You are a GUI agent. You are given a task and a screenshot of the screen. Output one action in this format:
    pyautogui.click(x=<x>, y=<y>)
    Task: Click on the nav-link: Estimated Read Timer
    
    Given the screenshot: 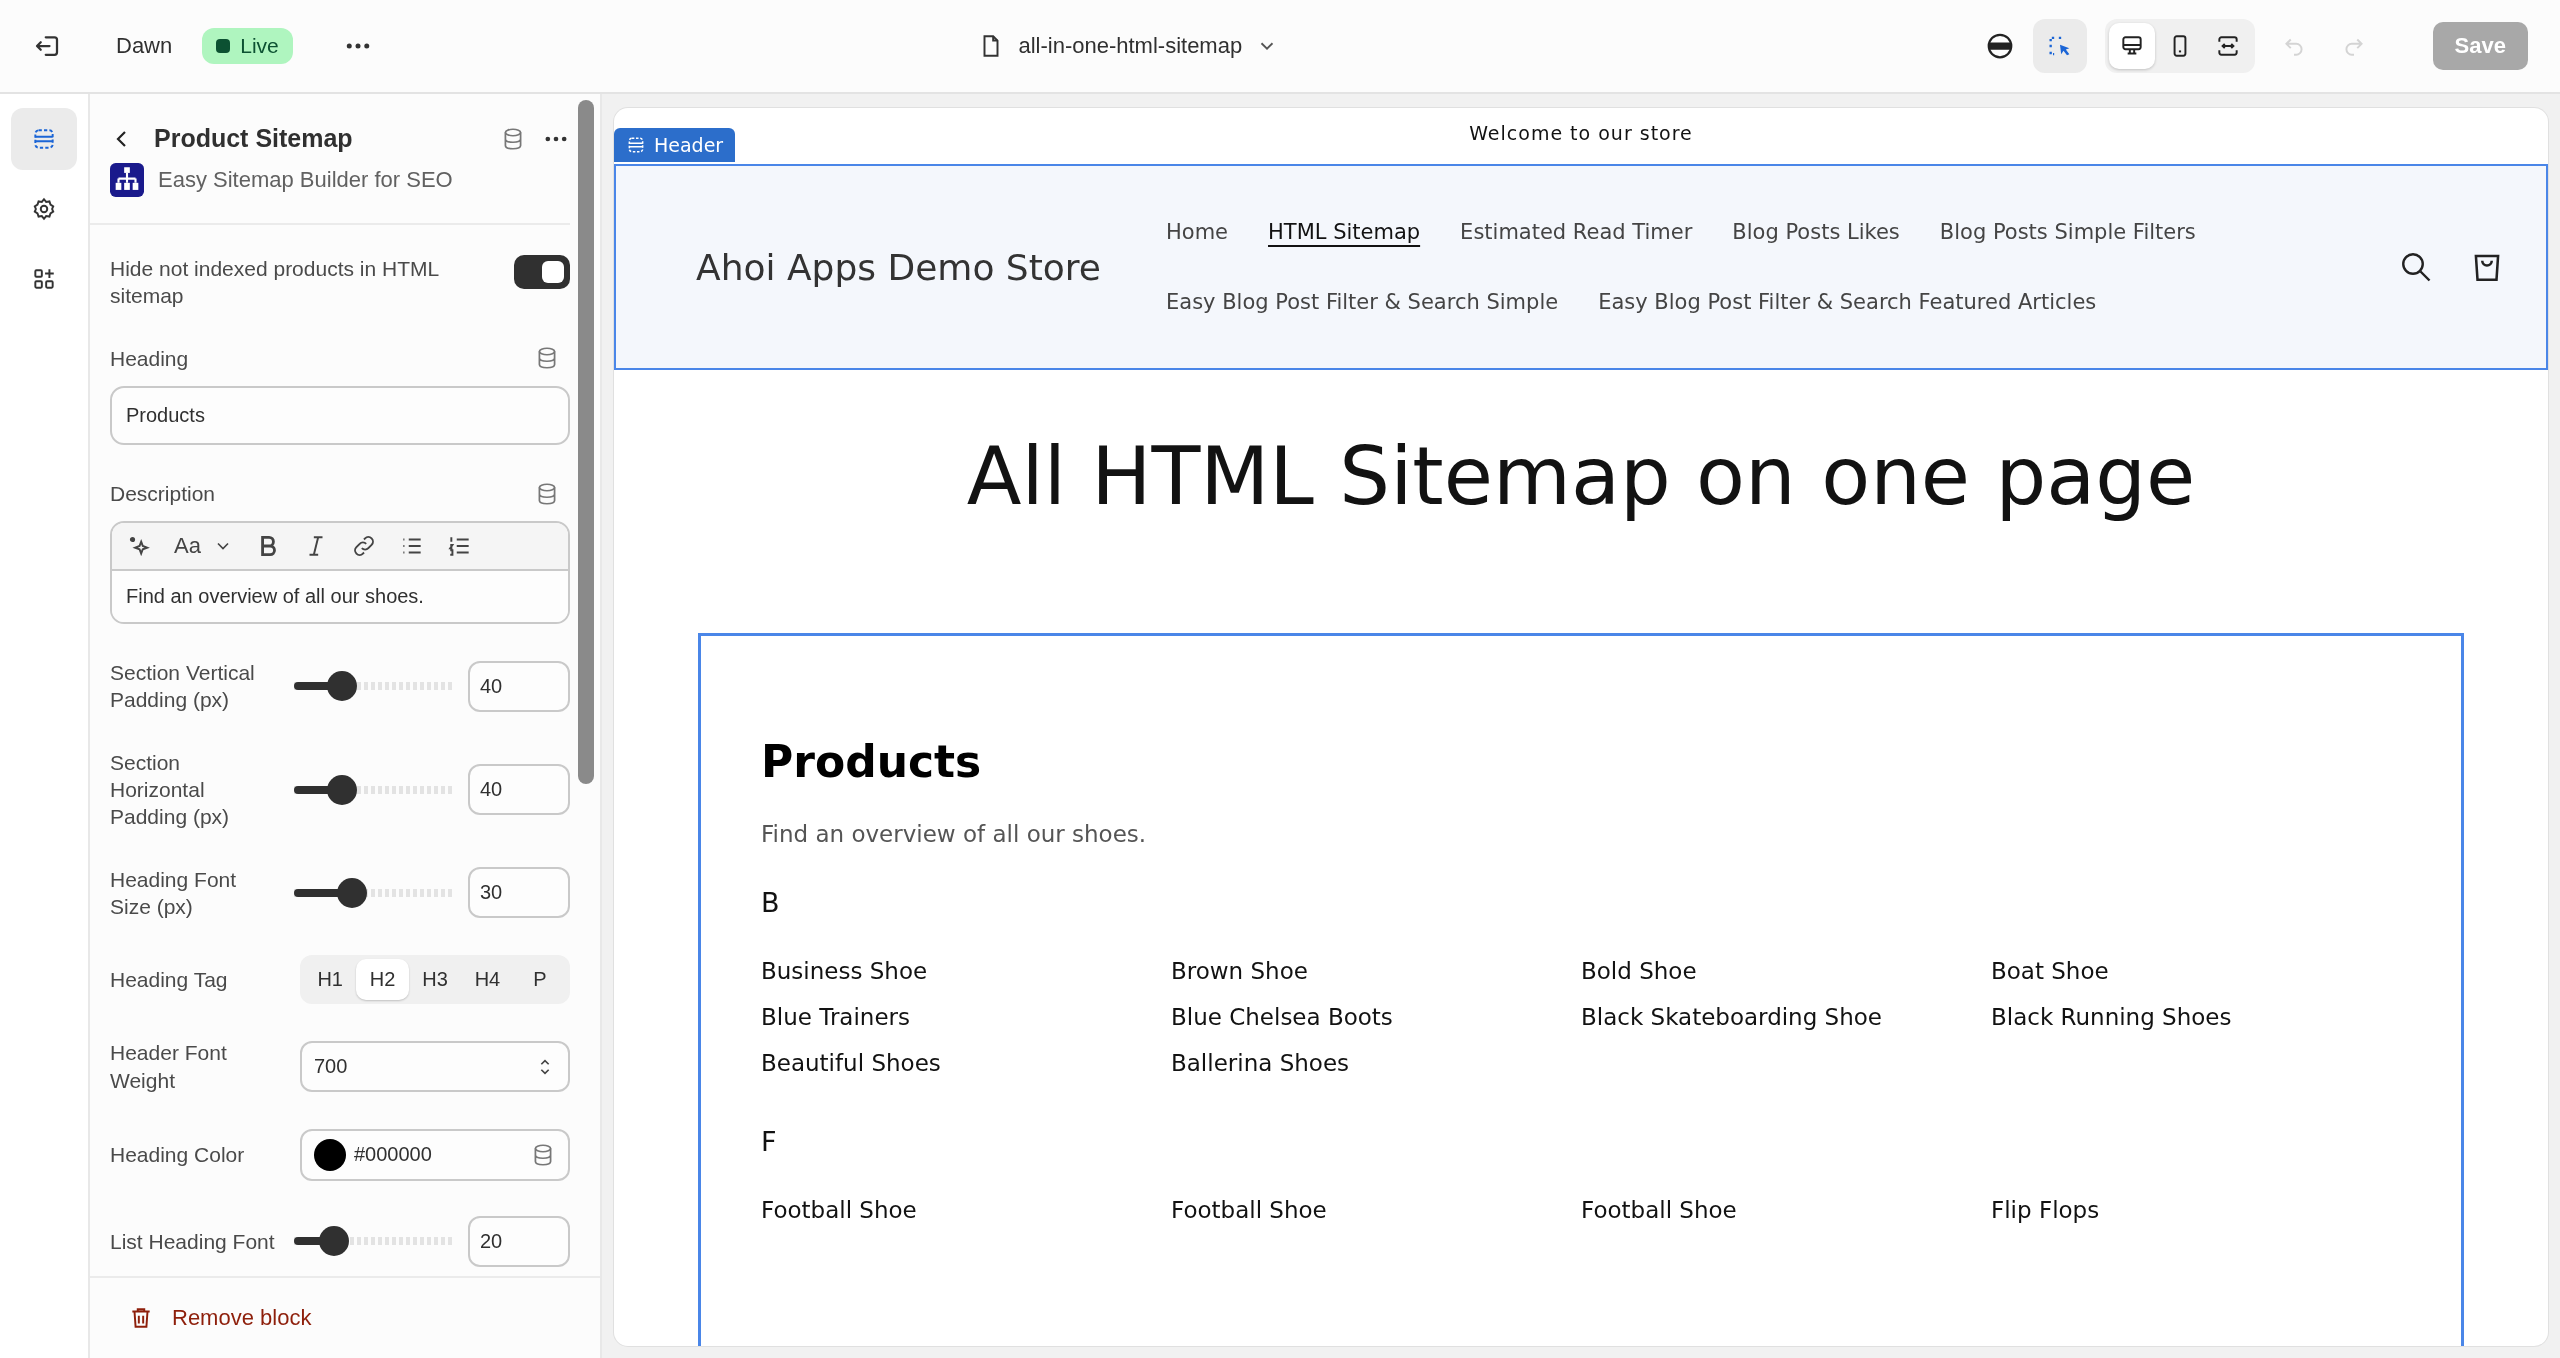 What is the action you would take?
    pyautogui.click(x=1576, y=232)
    